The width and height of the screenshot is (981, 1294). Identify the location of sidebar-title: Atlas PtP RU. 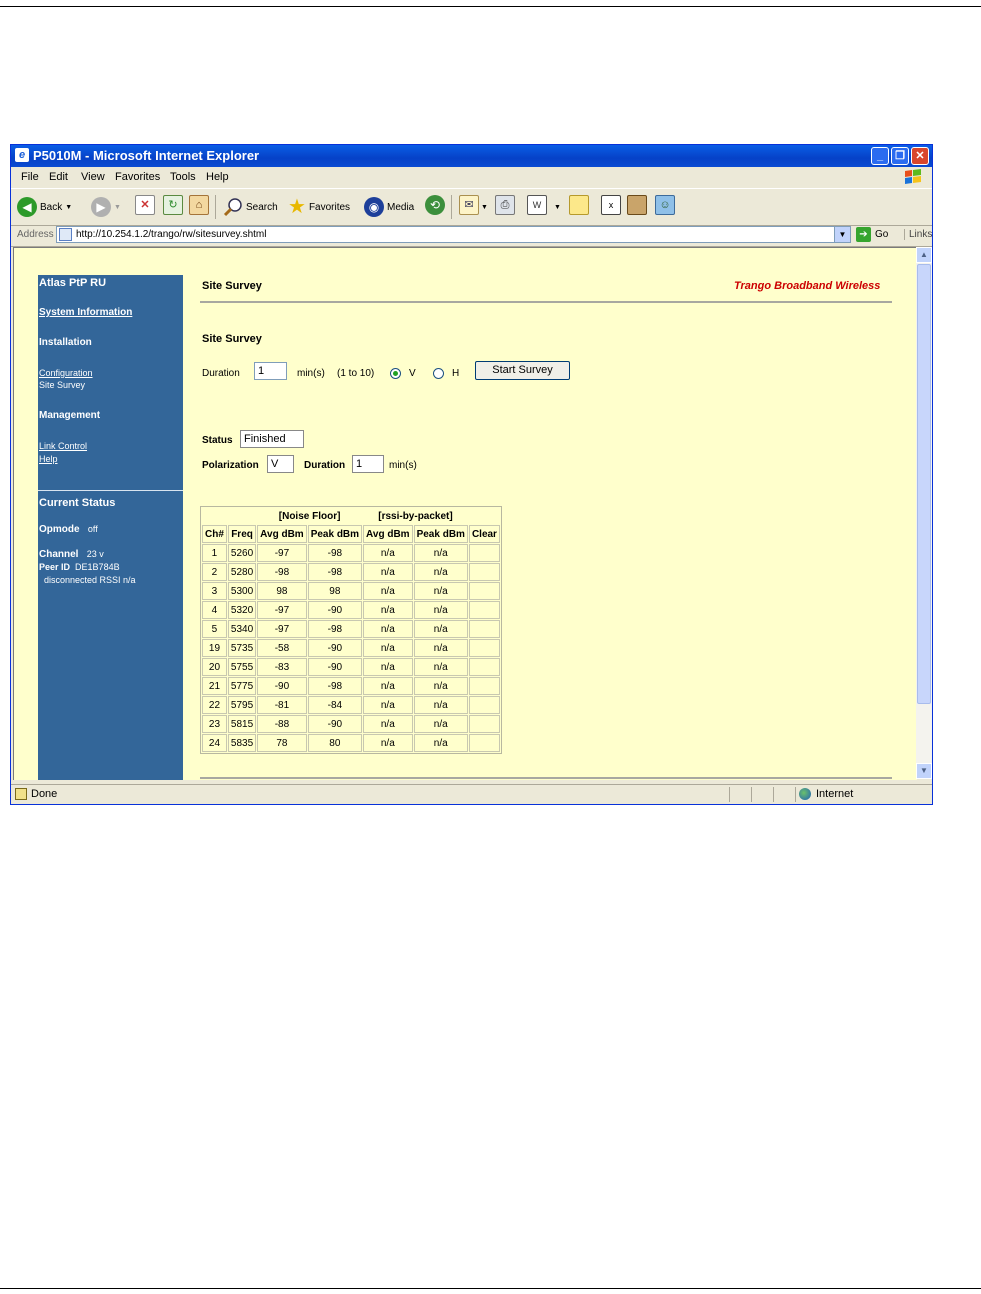
(73, 283).